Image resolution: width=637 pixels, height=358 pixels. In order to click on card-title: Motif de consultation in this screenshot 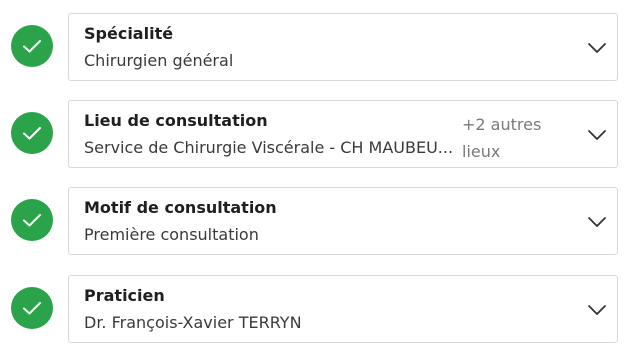, I will do `click(180, 207)`.